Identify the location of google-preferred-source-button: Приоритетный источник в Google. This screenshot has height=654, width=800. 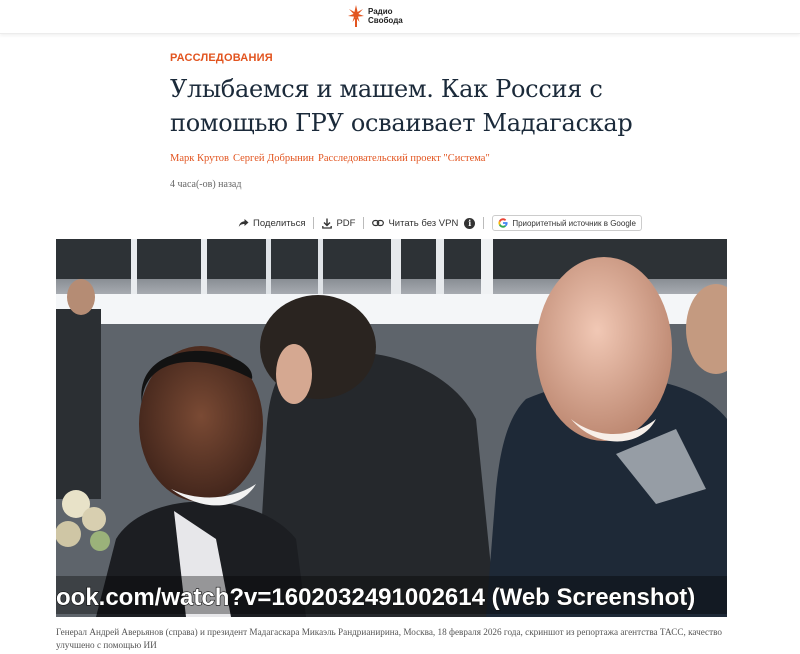
(567, 223).